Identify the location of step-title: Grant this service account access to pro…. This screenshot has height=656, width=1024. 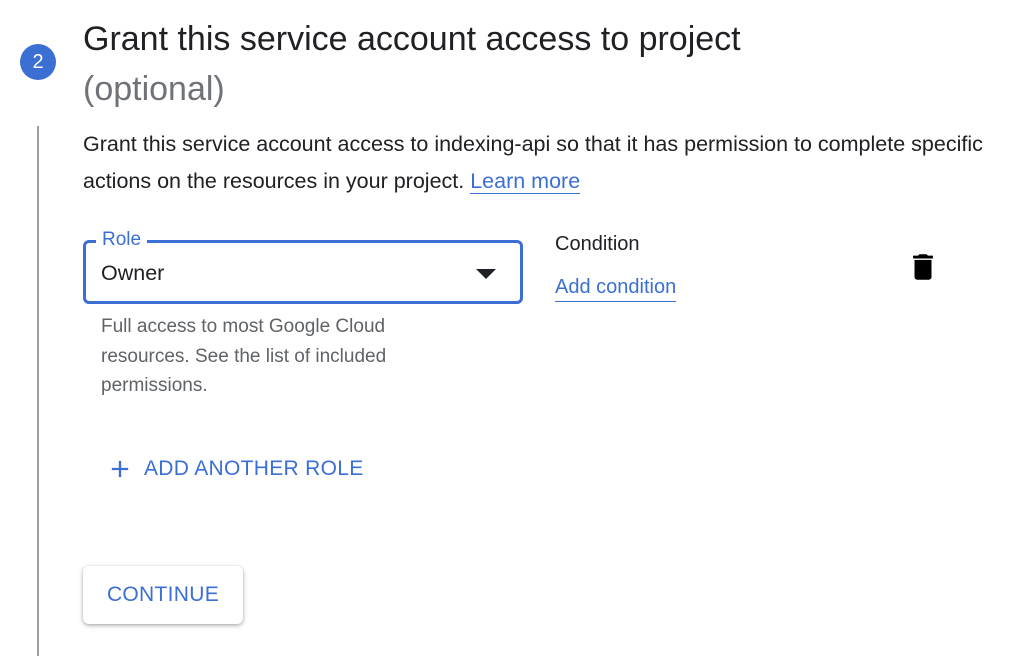
(412, 39).